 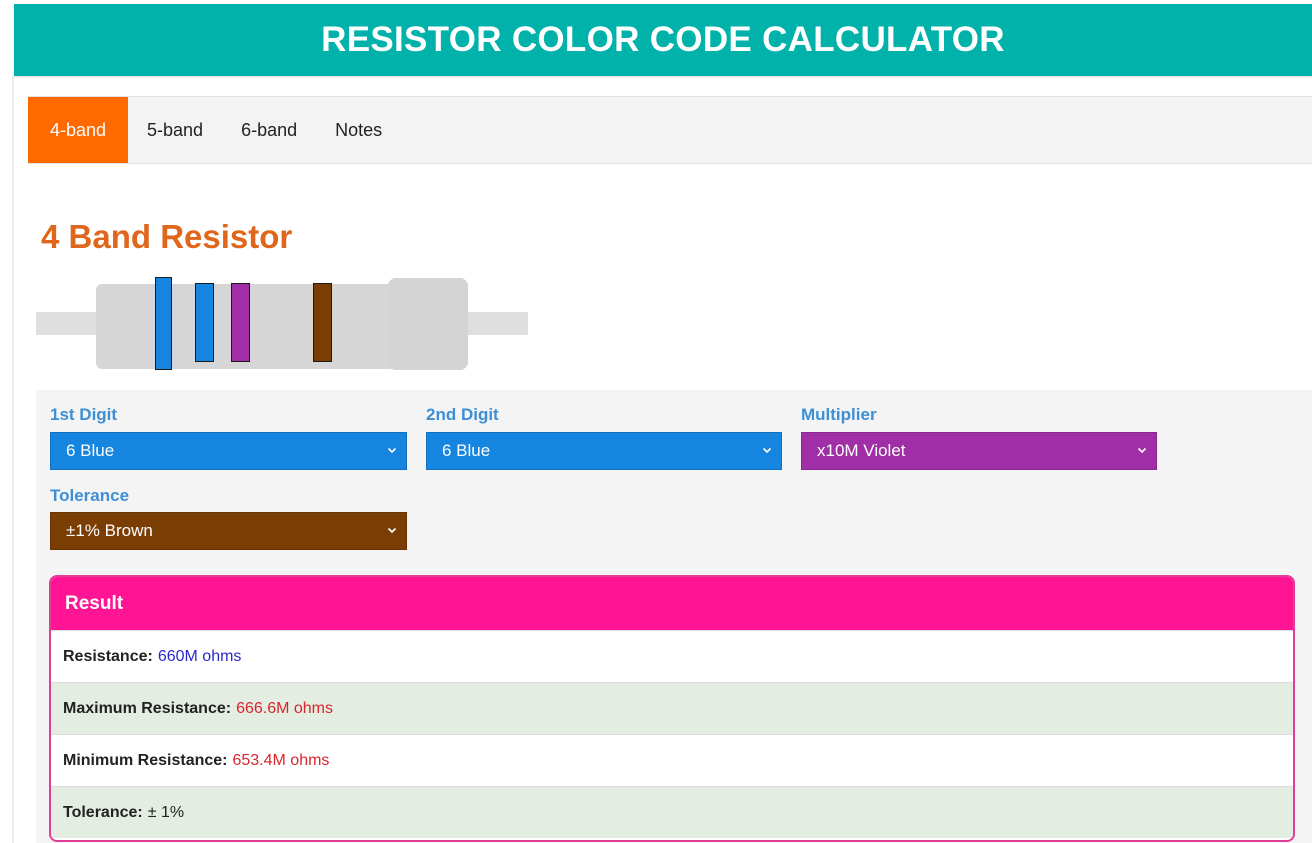 What do you see at coordinates (84, 414) in the screenshot?
I see `first-digit-label: 1st Digit` at bounding box center [84, 414].